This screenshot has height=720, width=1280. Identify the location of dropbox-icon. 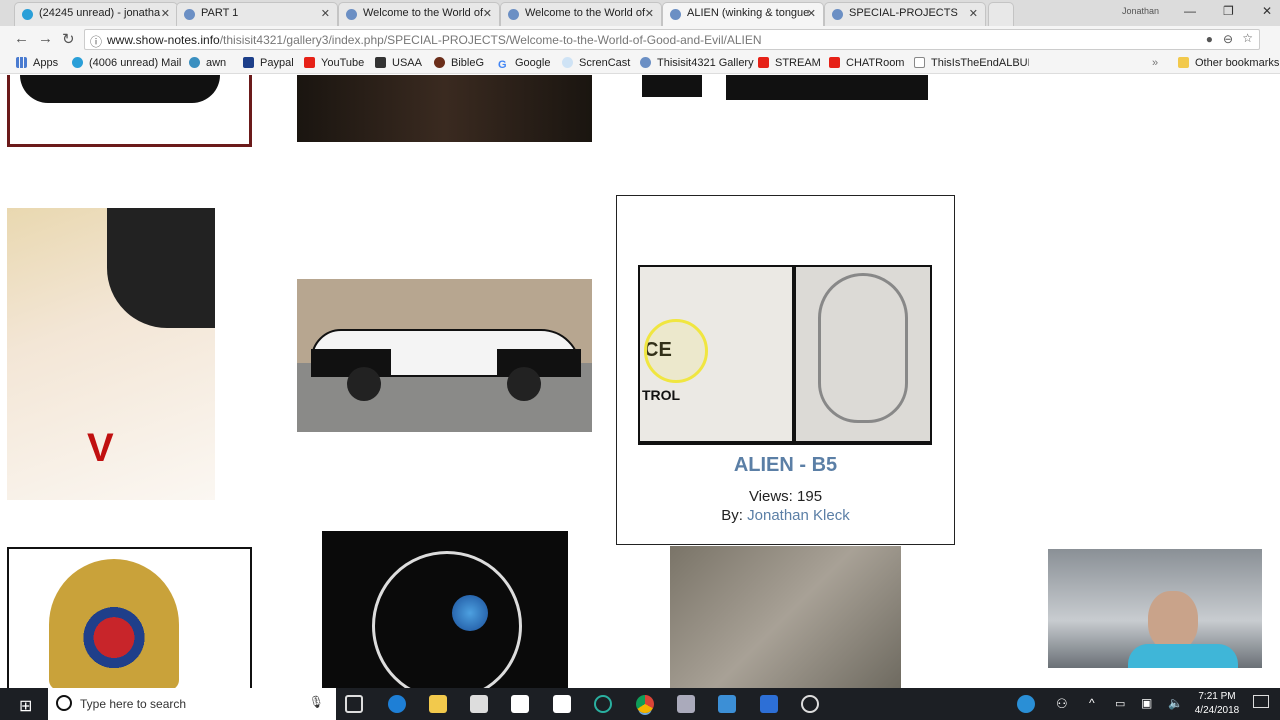
(520, 704).